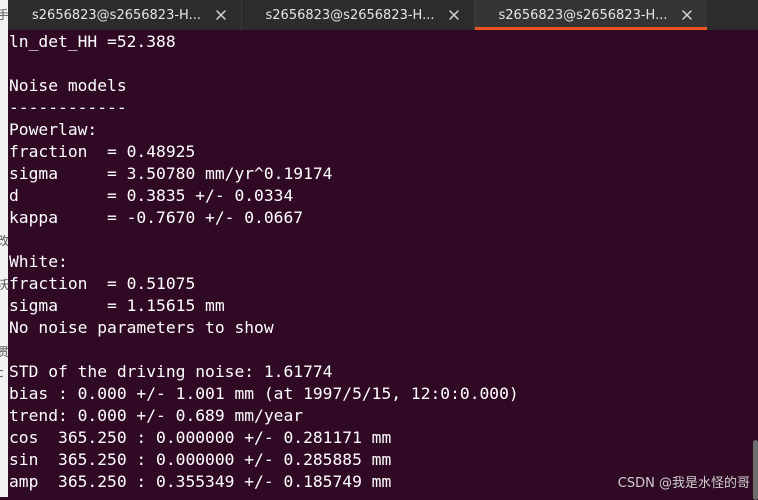 The width and height of the screenshot is (758, 500). Describe the element at coordinates (53, 129) in the screenshot. I see `terminal-line: Powerlaw:` at that location.